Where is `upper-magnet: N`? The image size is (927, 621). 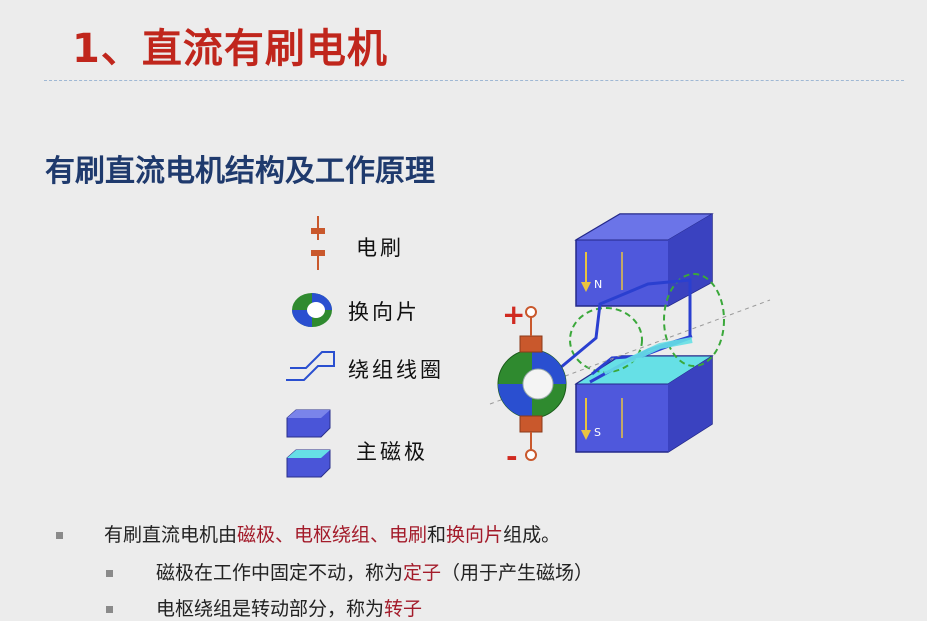 upper-magnet: N is located at coordinates (644, 260).